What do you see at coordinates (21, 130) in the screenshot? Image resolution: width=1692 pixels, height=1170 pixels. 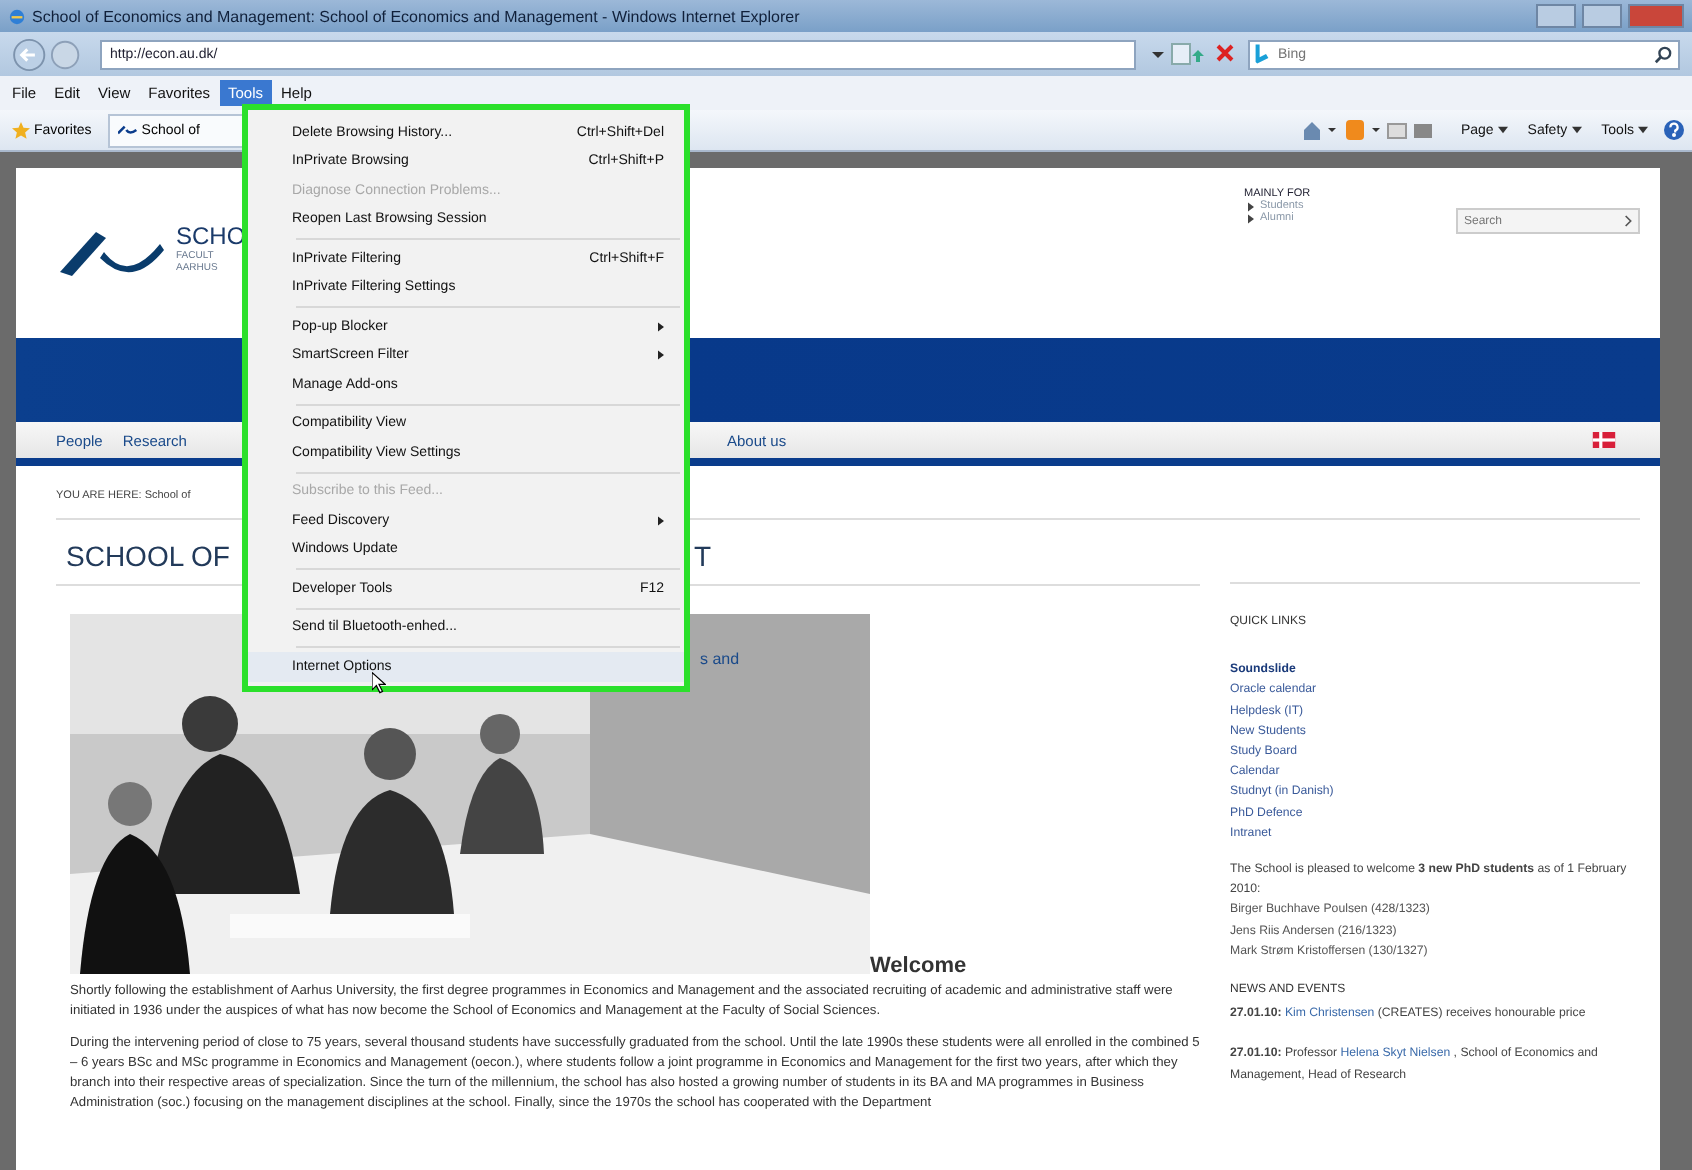 I see `star-icon` at bounding box center [21, 130].